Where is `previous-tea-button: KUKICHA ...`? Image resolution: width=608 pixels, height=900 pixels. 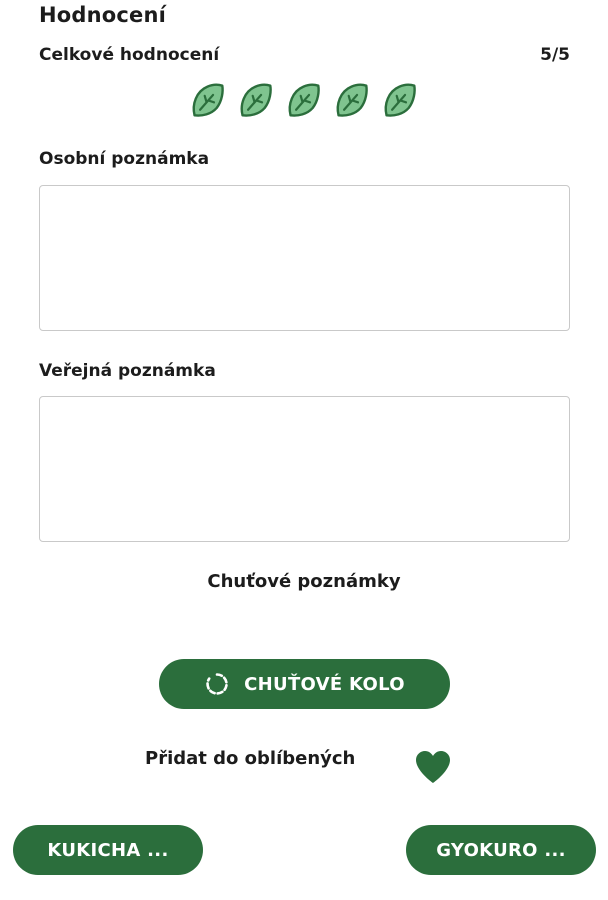 previous-tea-button: KUKICHA ... is located at coordinates (108, 850).